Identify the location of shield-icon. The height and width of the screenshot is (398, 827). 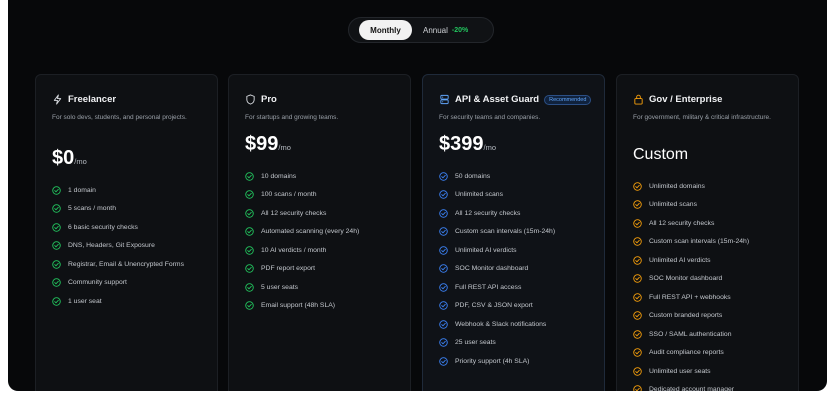
(250, 99).